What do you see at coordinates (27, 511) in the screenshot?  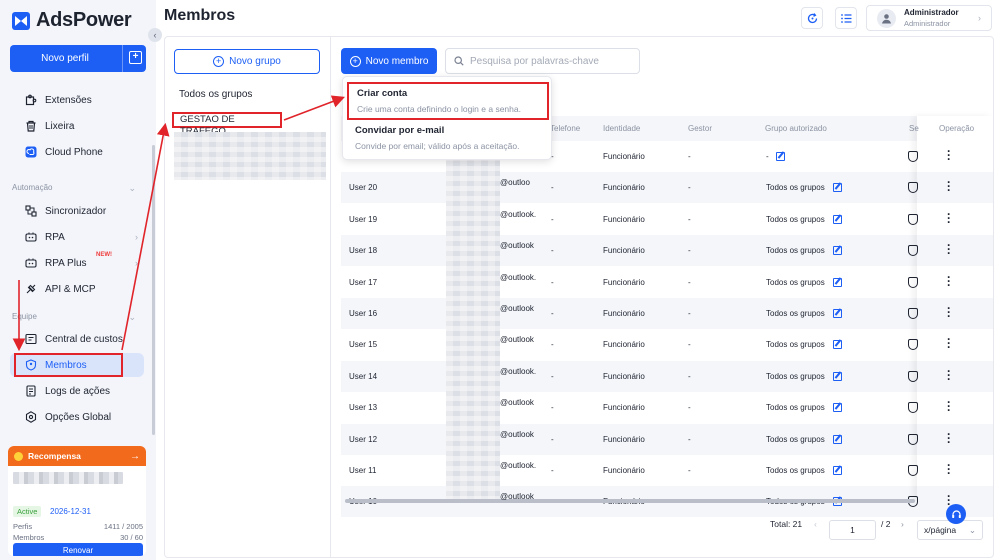 I see `status-badge: Active` at bounding box center [27, 511].